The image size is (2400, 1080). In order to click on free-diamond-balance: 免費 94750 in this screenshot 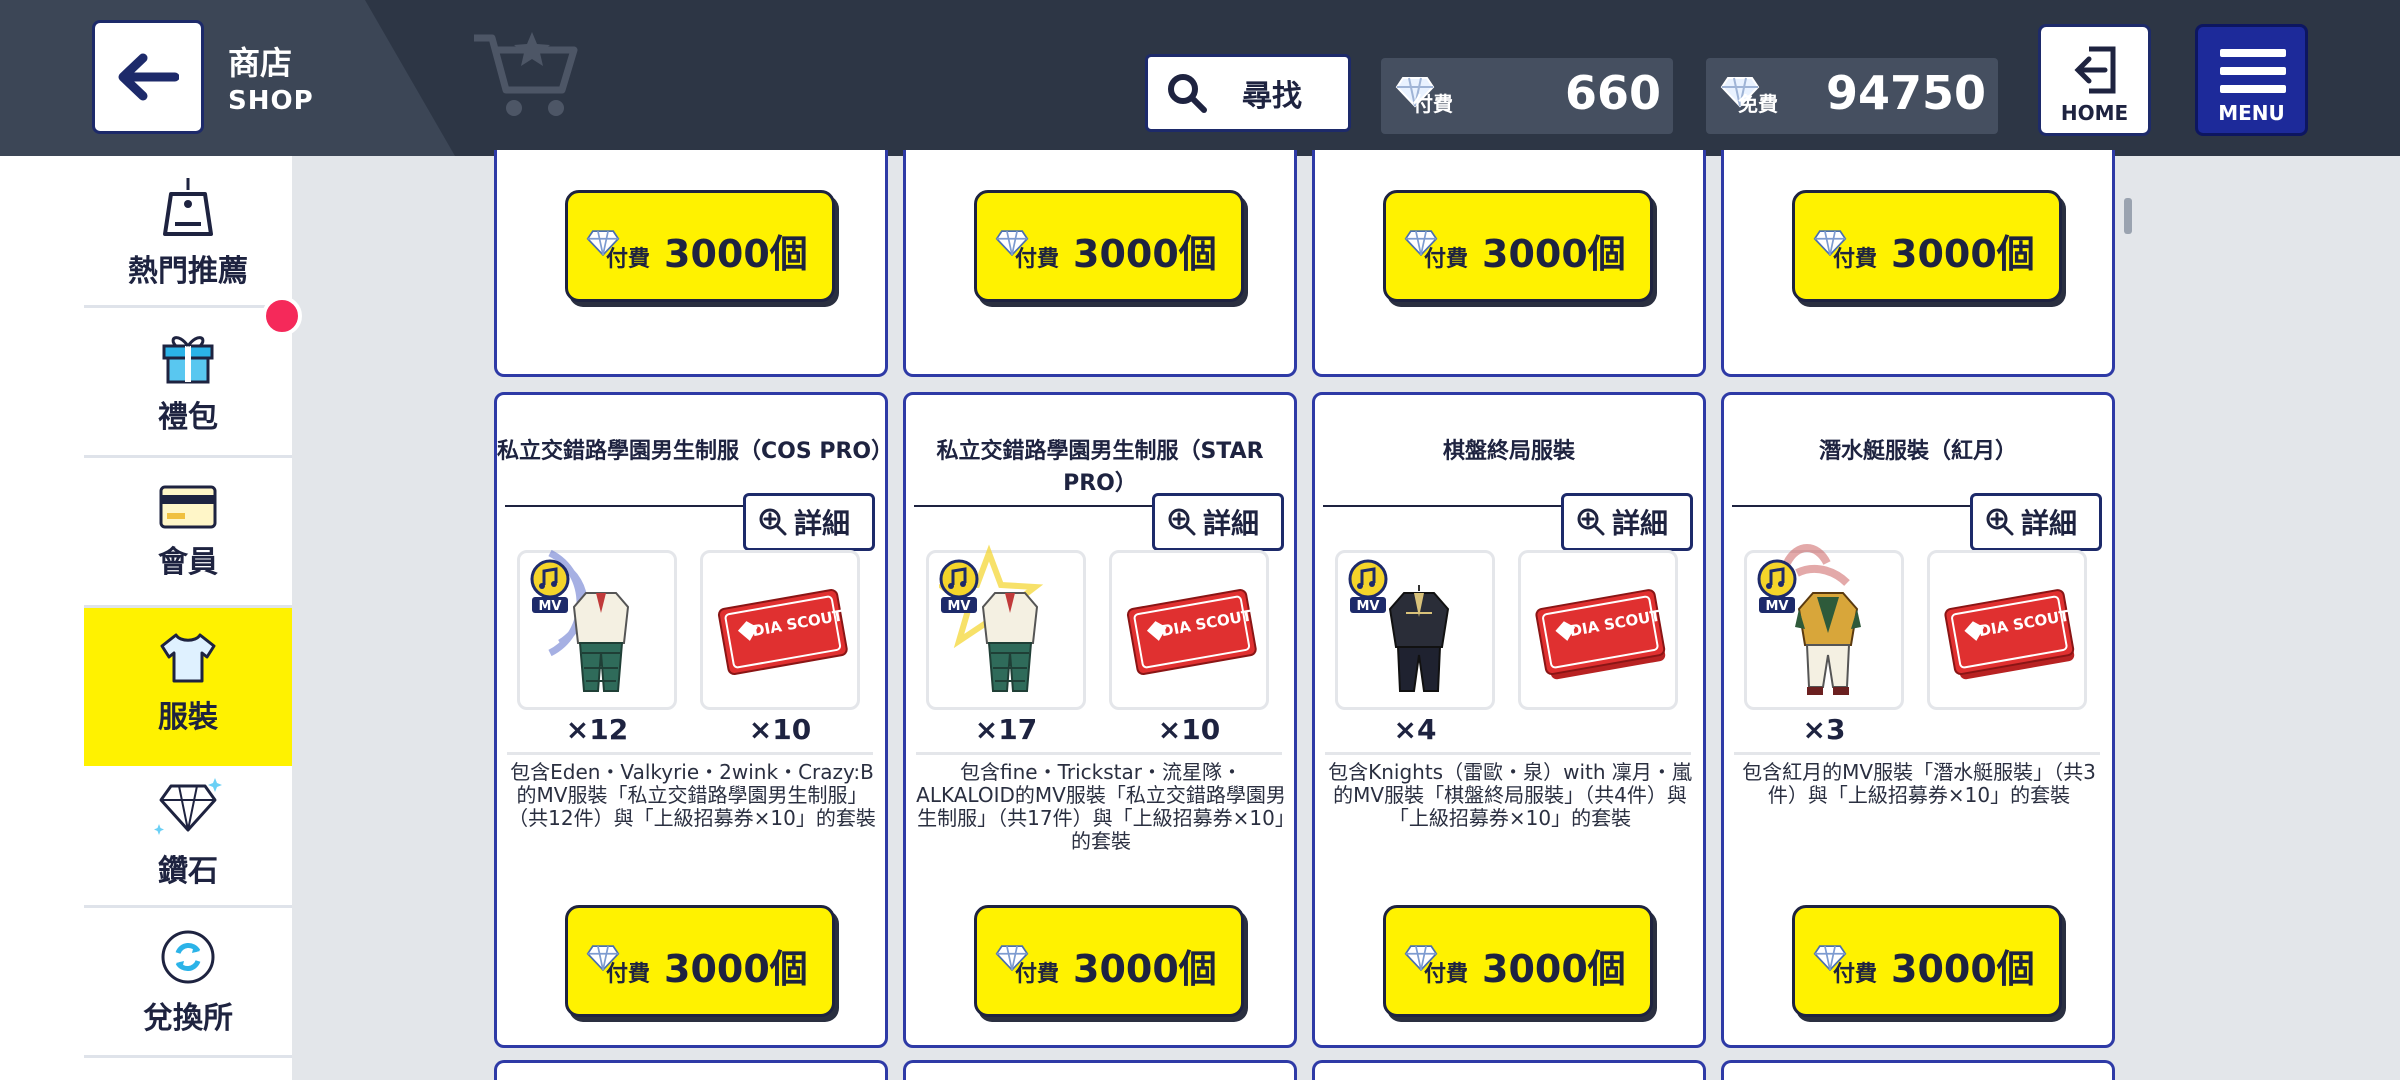, I will do `click(1852, 96)`.